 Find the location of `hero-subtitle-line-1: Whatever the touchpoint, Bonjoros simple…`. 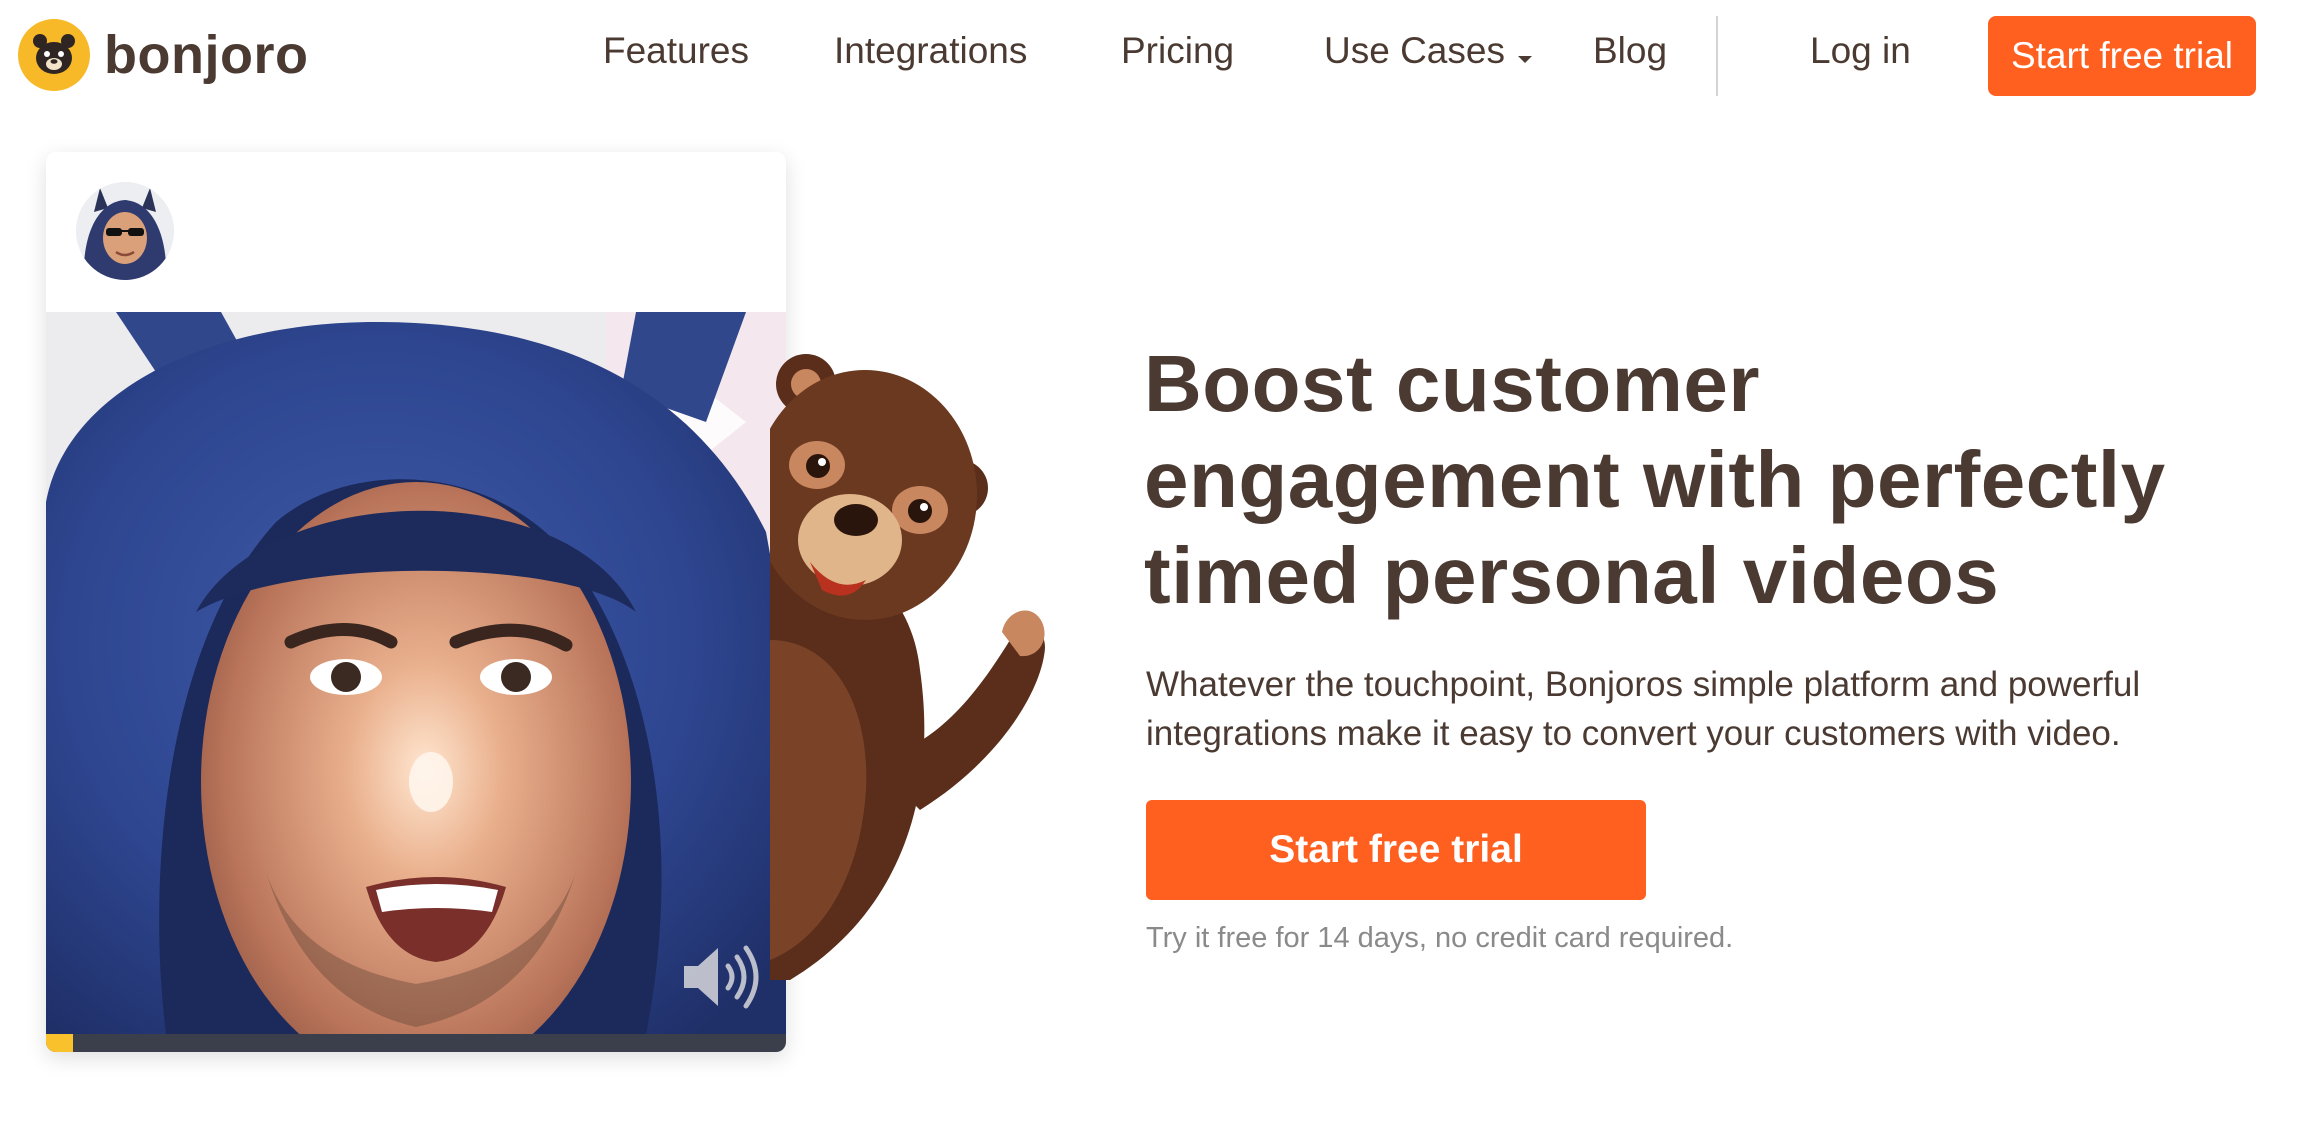

hero-subtitle-line-1: Whatever the touchpoint, Bonjoros simple… is located at coordinates (1643, 684).